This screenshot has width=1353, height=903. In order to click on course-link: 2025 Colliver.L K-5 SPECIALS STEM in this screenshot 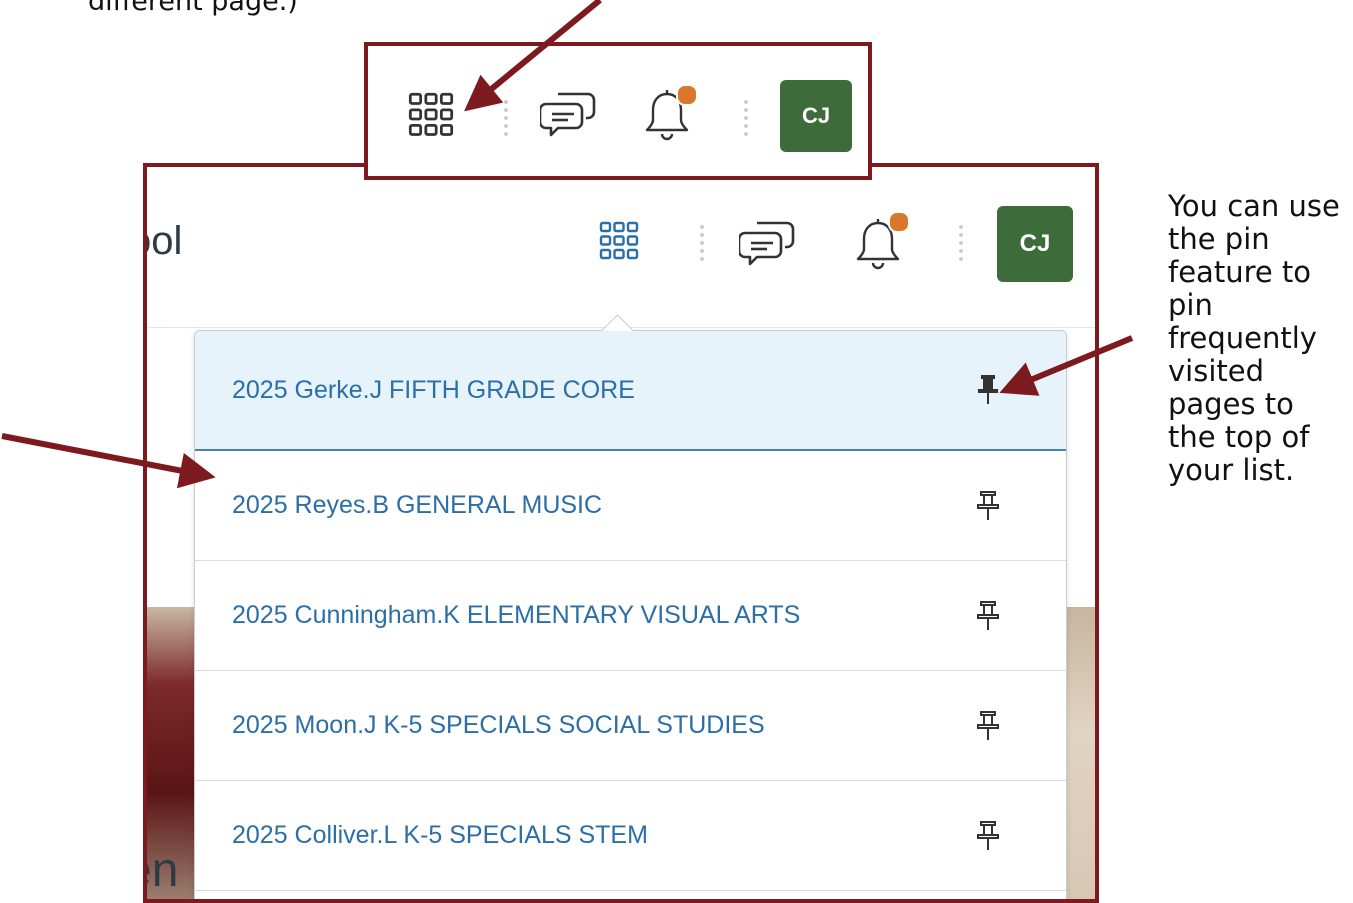, I will do `click(440, 835)`.